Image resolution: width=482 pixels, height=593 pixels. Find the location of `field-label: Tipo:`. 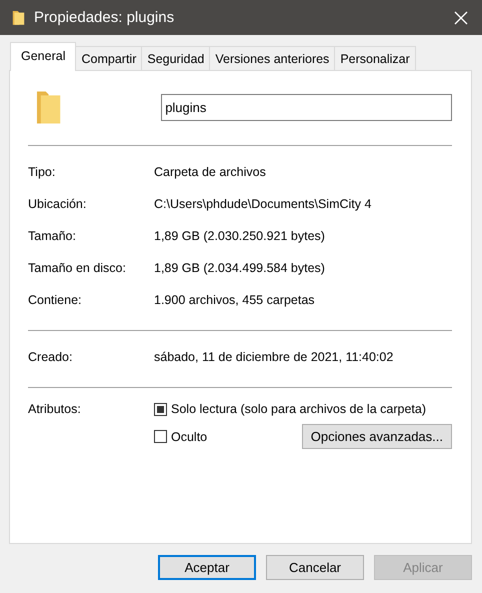

field-label: Tipo: is located at coordinates (42, 172).